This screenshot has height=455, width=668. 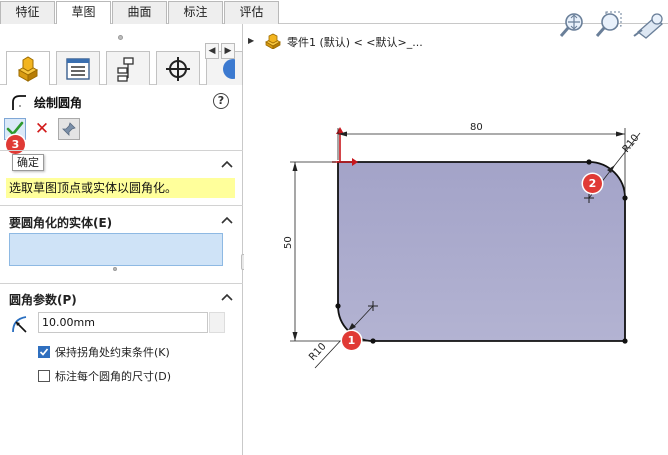 I want to click on width-dimension-text: 80, so click(x=476, y=127).